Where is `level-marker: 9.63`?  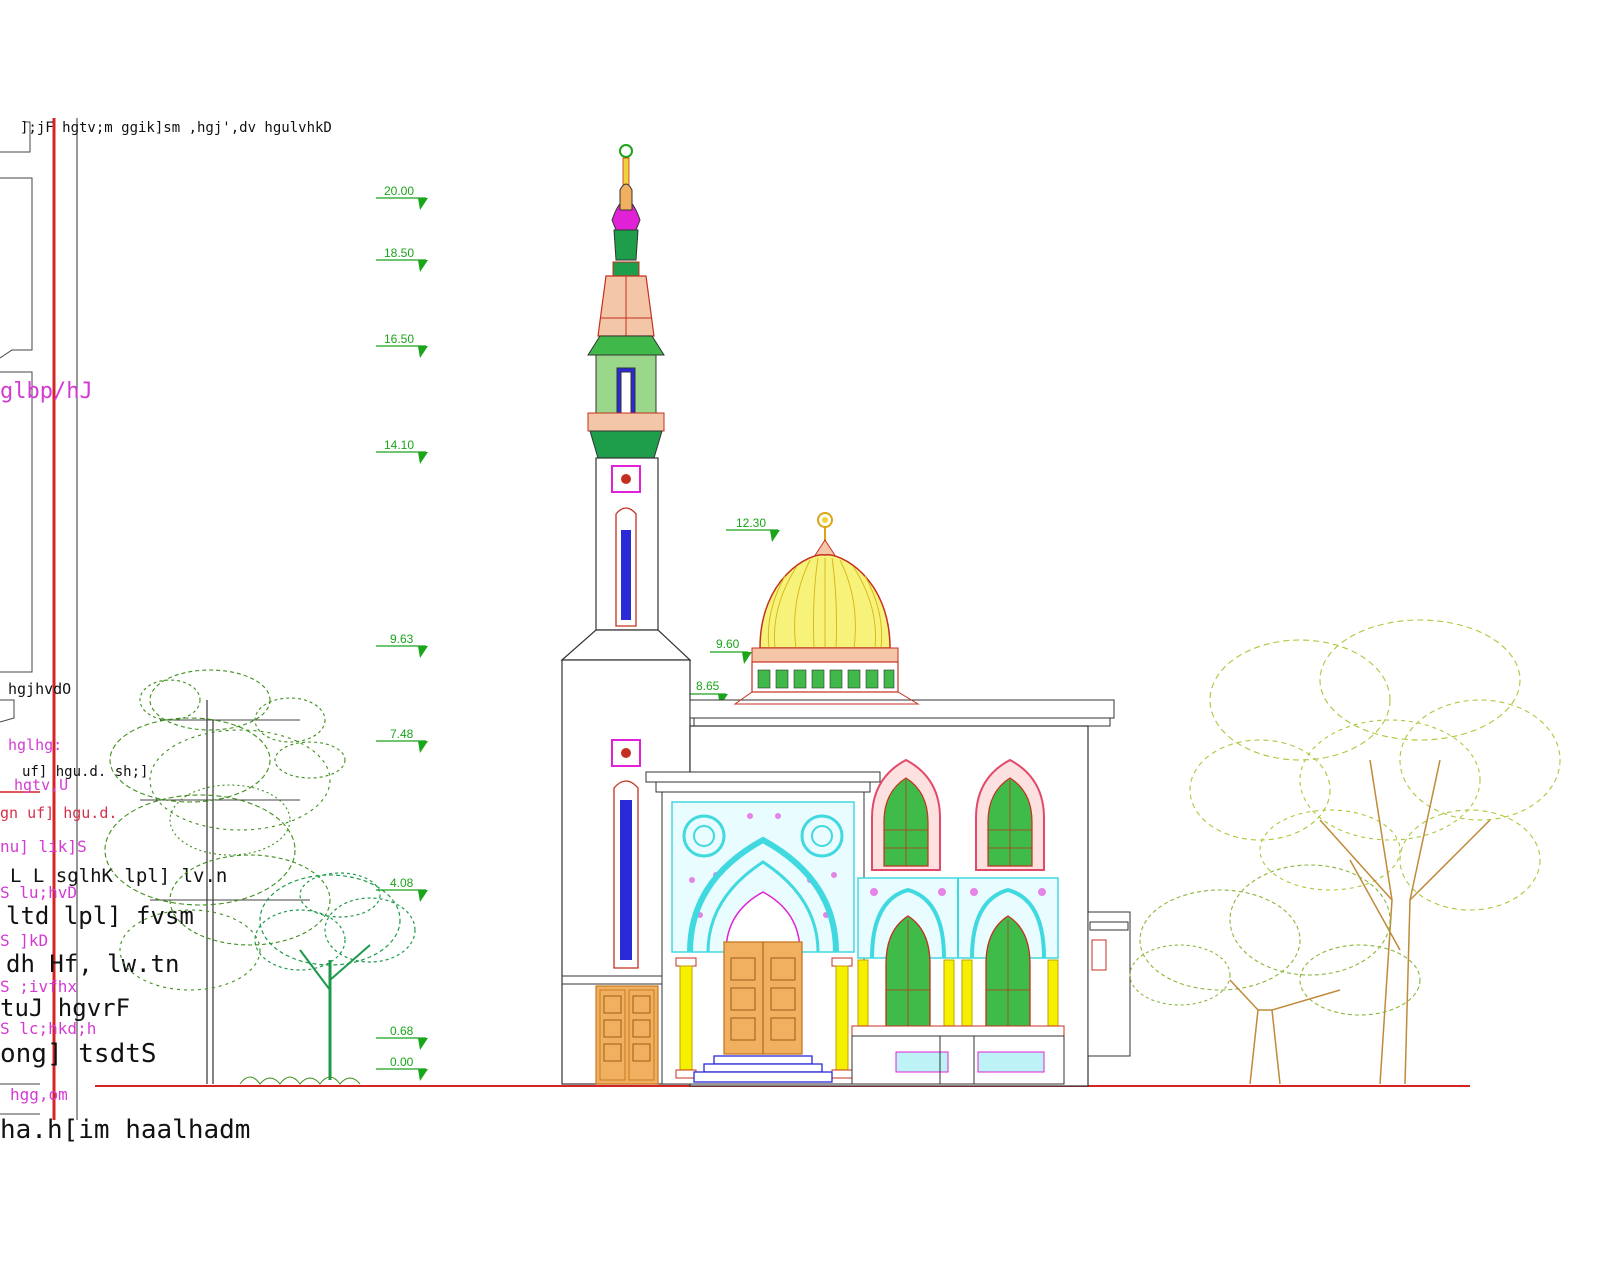 level-marker: 9.63 is located at coordinates (402, 645).